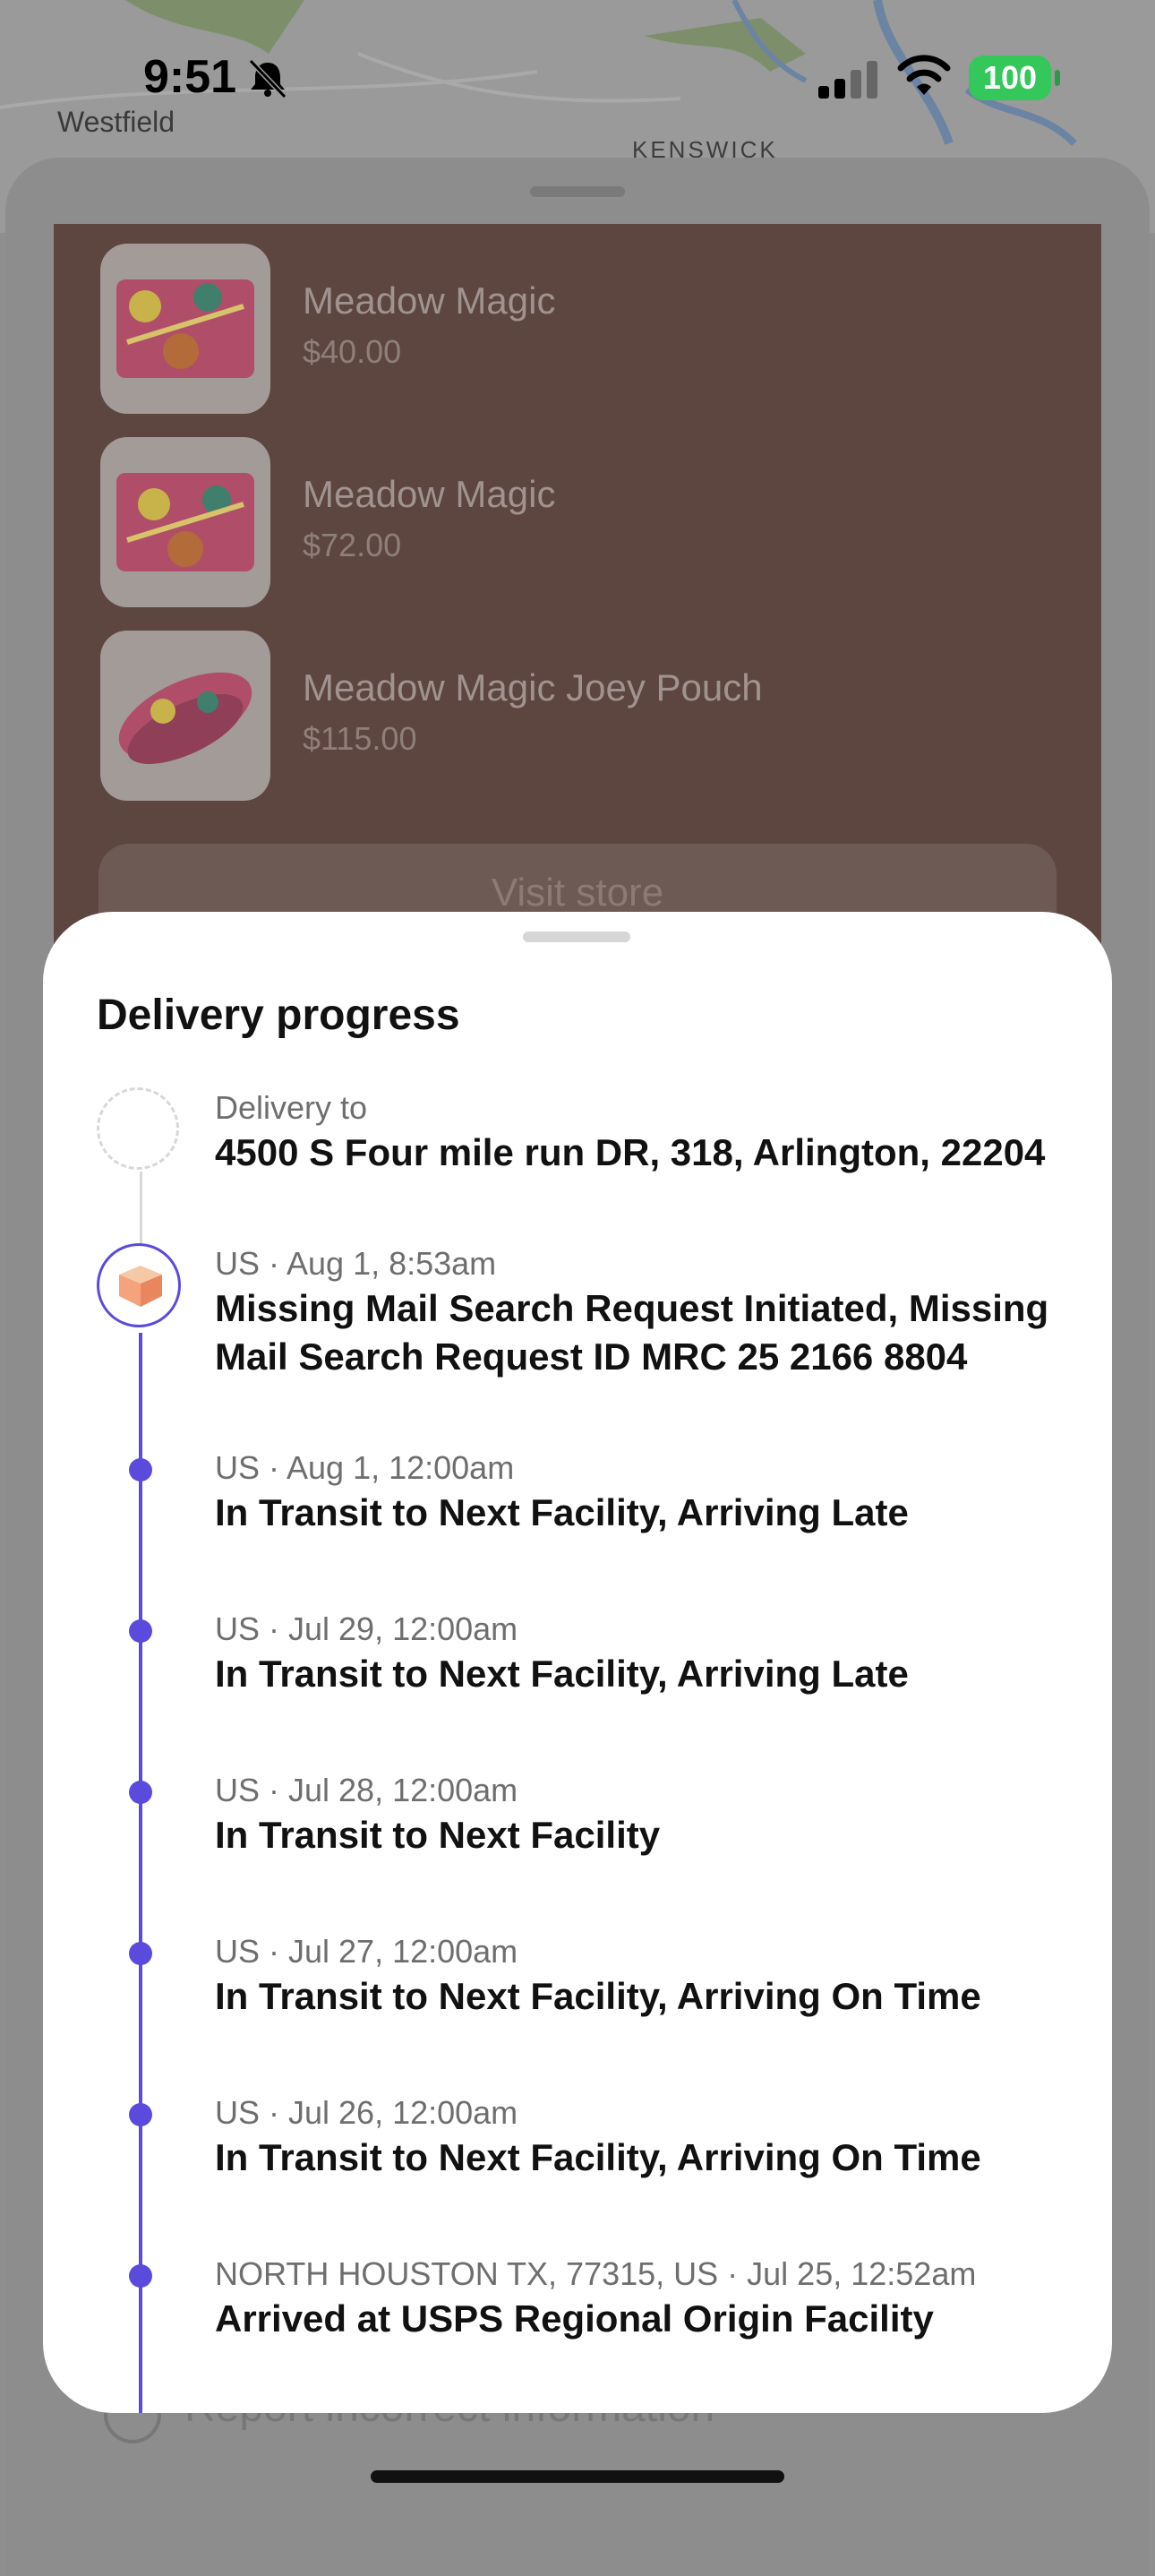 This screenshot has height=2576, width=1155. I want to click on package-icon, so click(140, 1286).